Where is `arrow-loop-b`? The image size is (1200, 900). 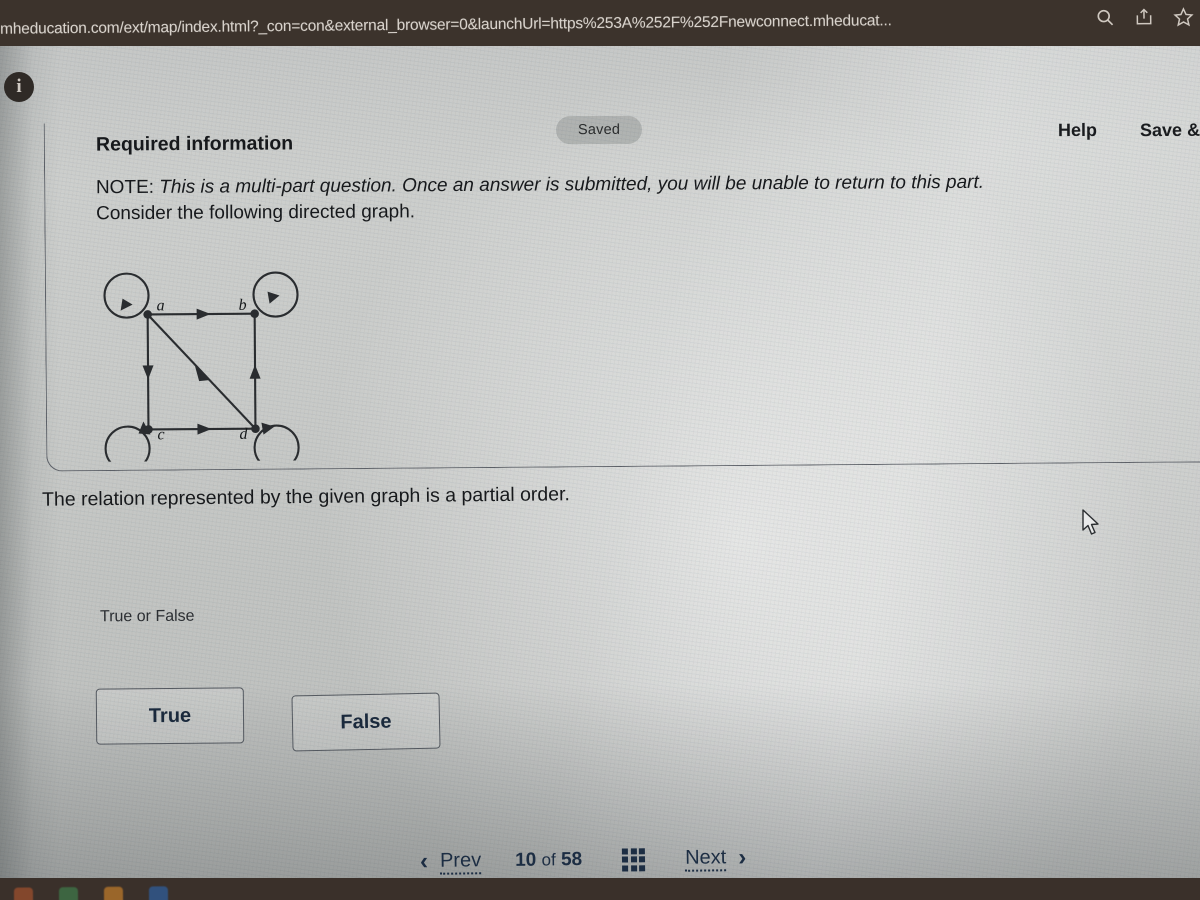 arrow-loop-b is located at coordinates (273, 297).